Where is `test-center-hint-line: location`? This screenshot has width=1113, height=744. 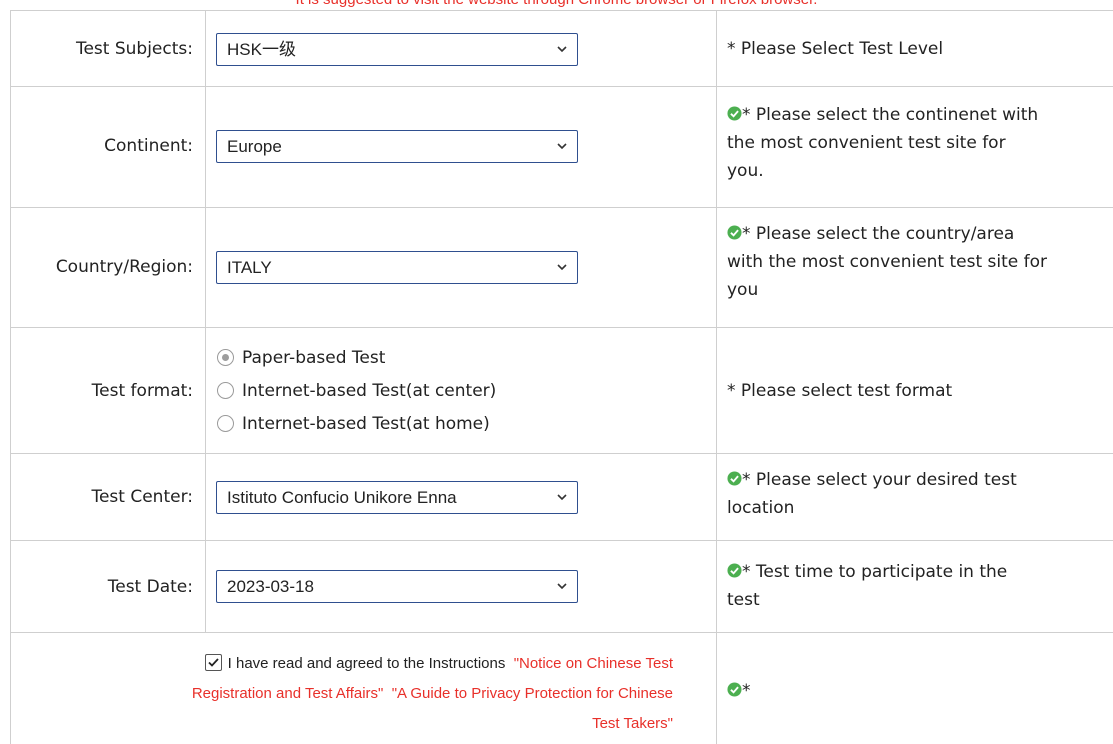 test-center-hint-line: location is located at coordinates (761, 508).